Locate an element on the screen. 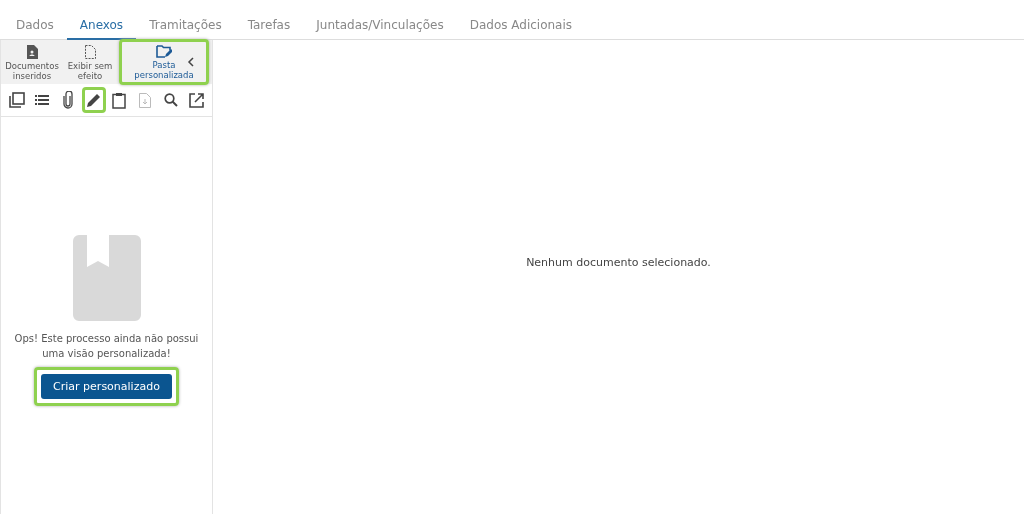  dashed-document-icon is located at coordinates (90, 51).